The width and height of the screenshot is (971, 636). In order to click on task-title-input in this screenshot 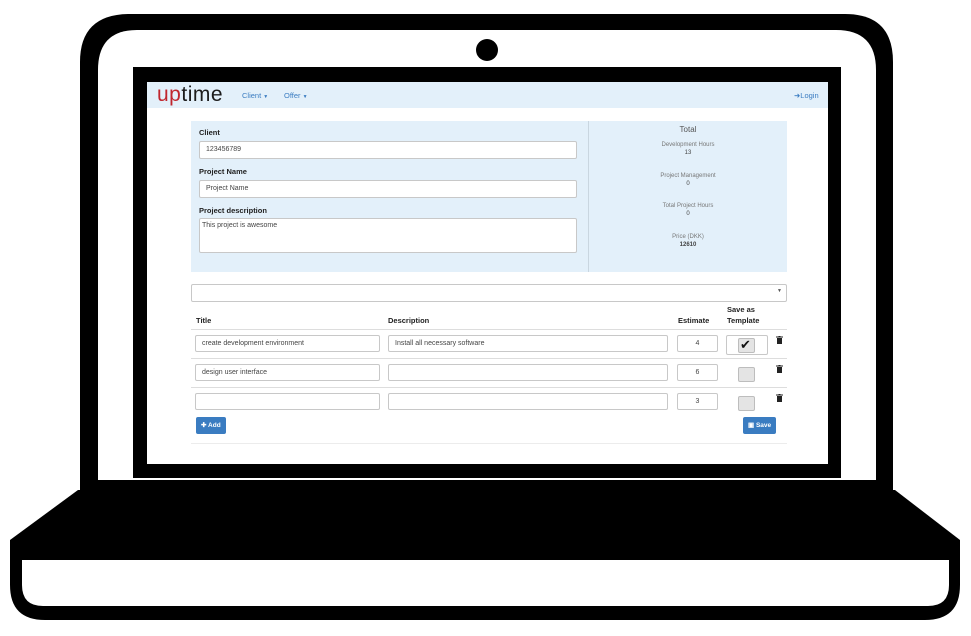, I will do `click(287, 401)`.